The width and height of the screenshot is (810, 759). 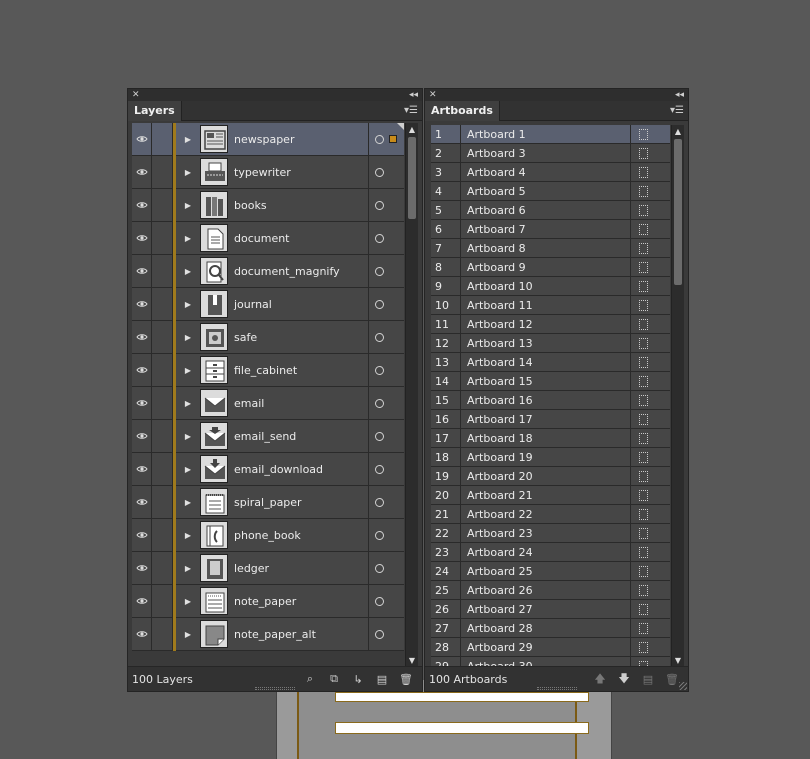 What do you see at coordinates (301, 139) in the screenshot?
I see `layer-name: newspaper` at bounding box center [301, 139].